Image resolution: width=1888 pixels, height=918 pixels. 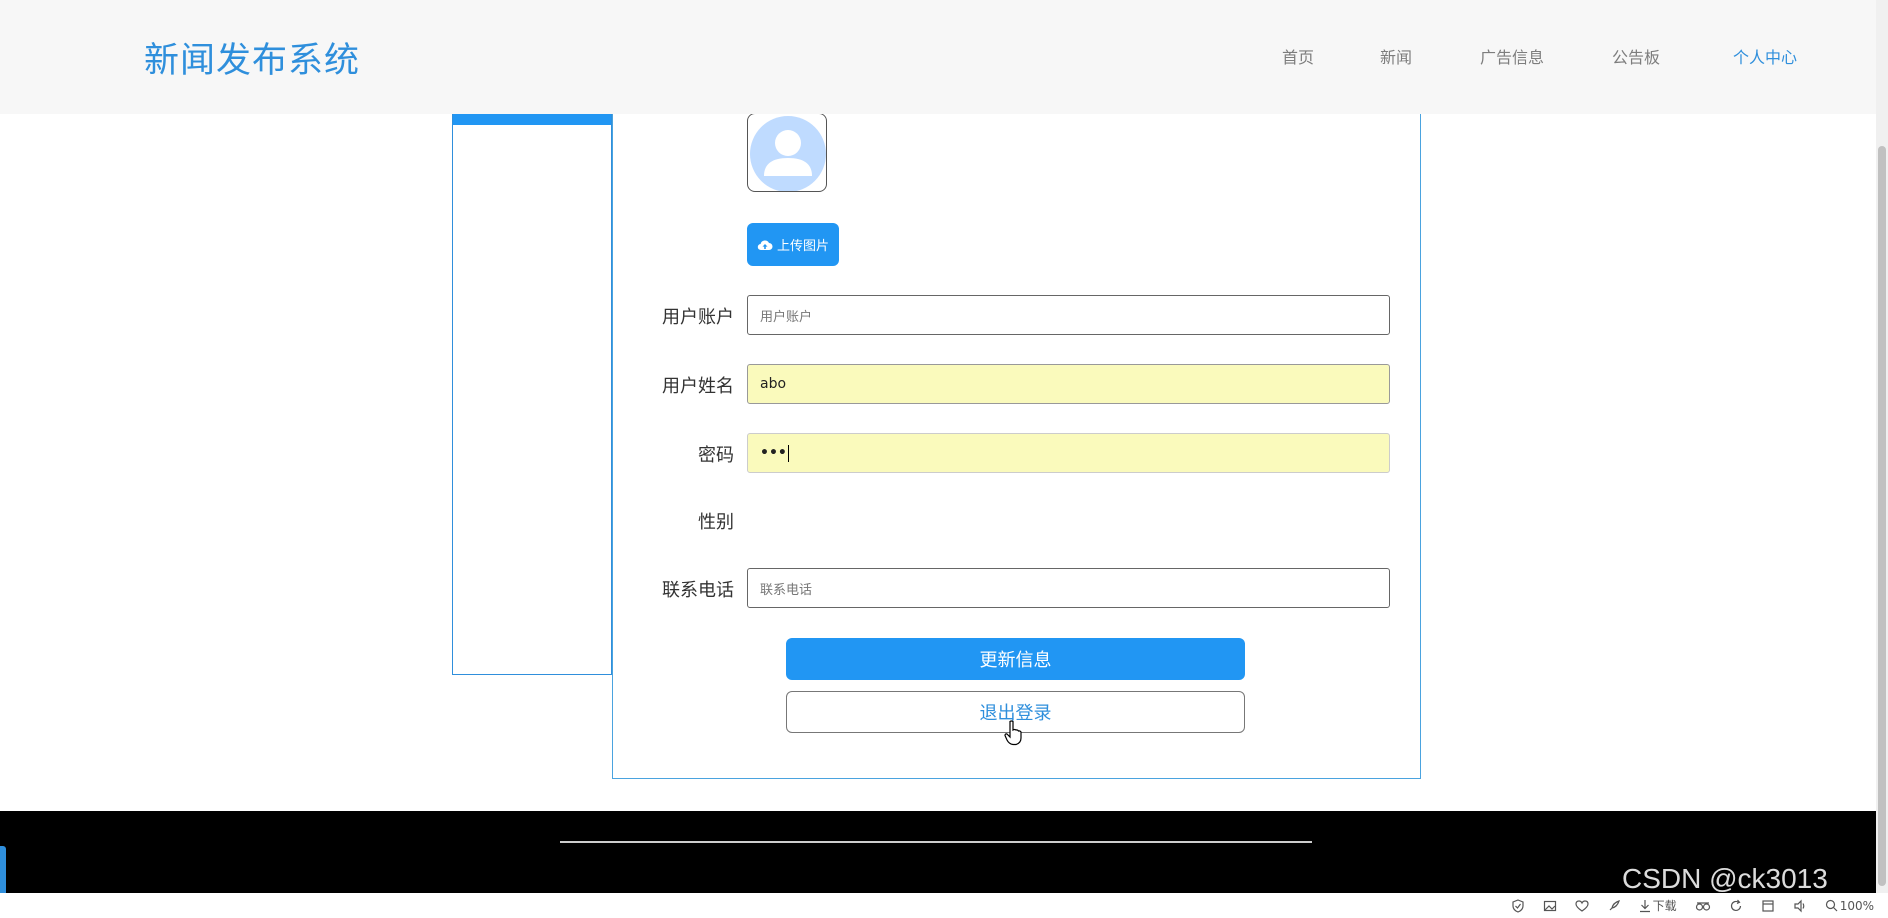 I want to click on upload-image-label: 上传图片, so click(x=802, y=246).